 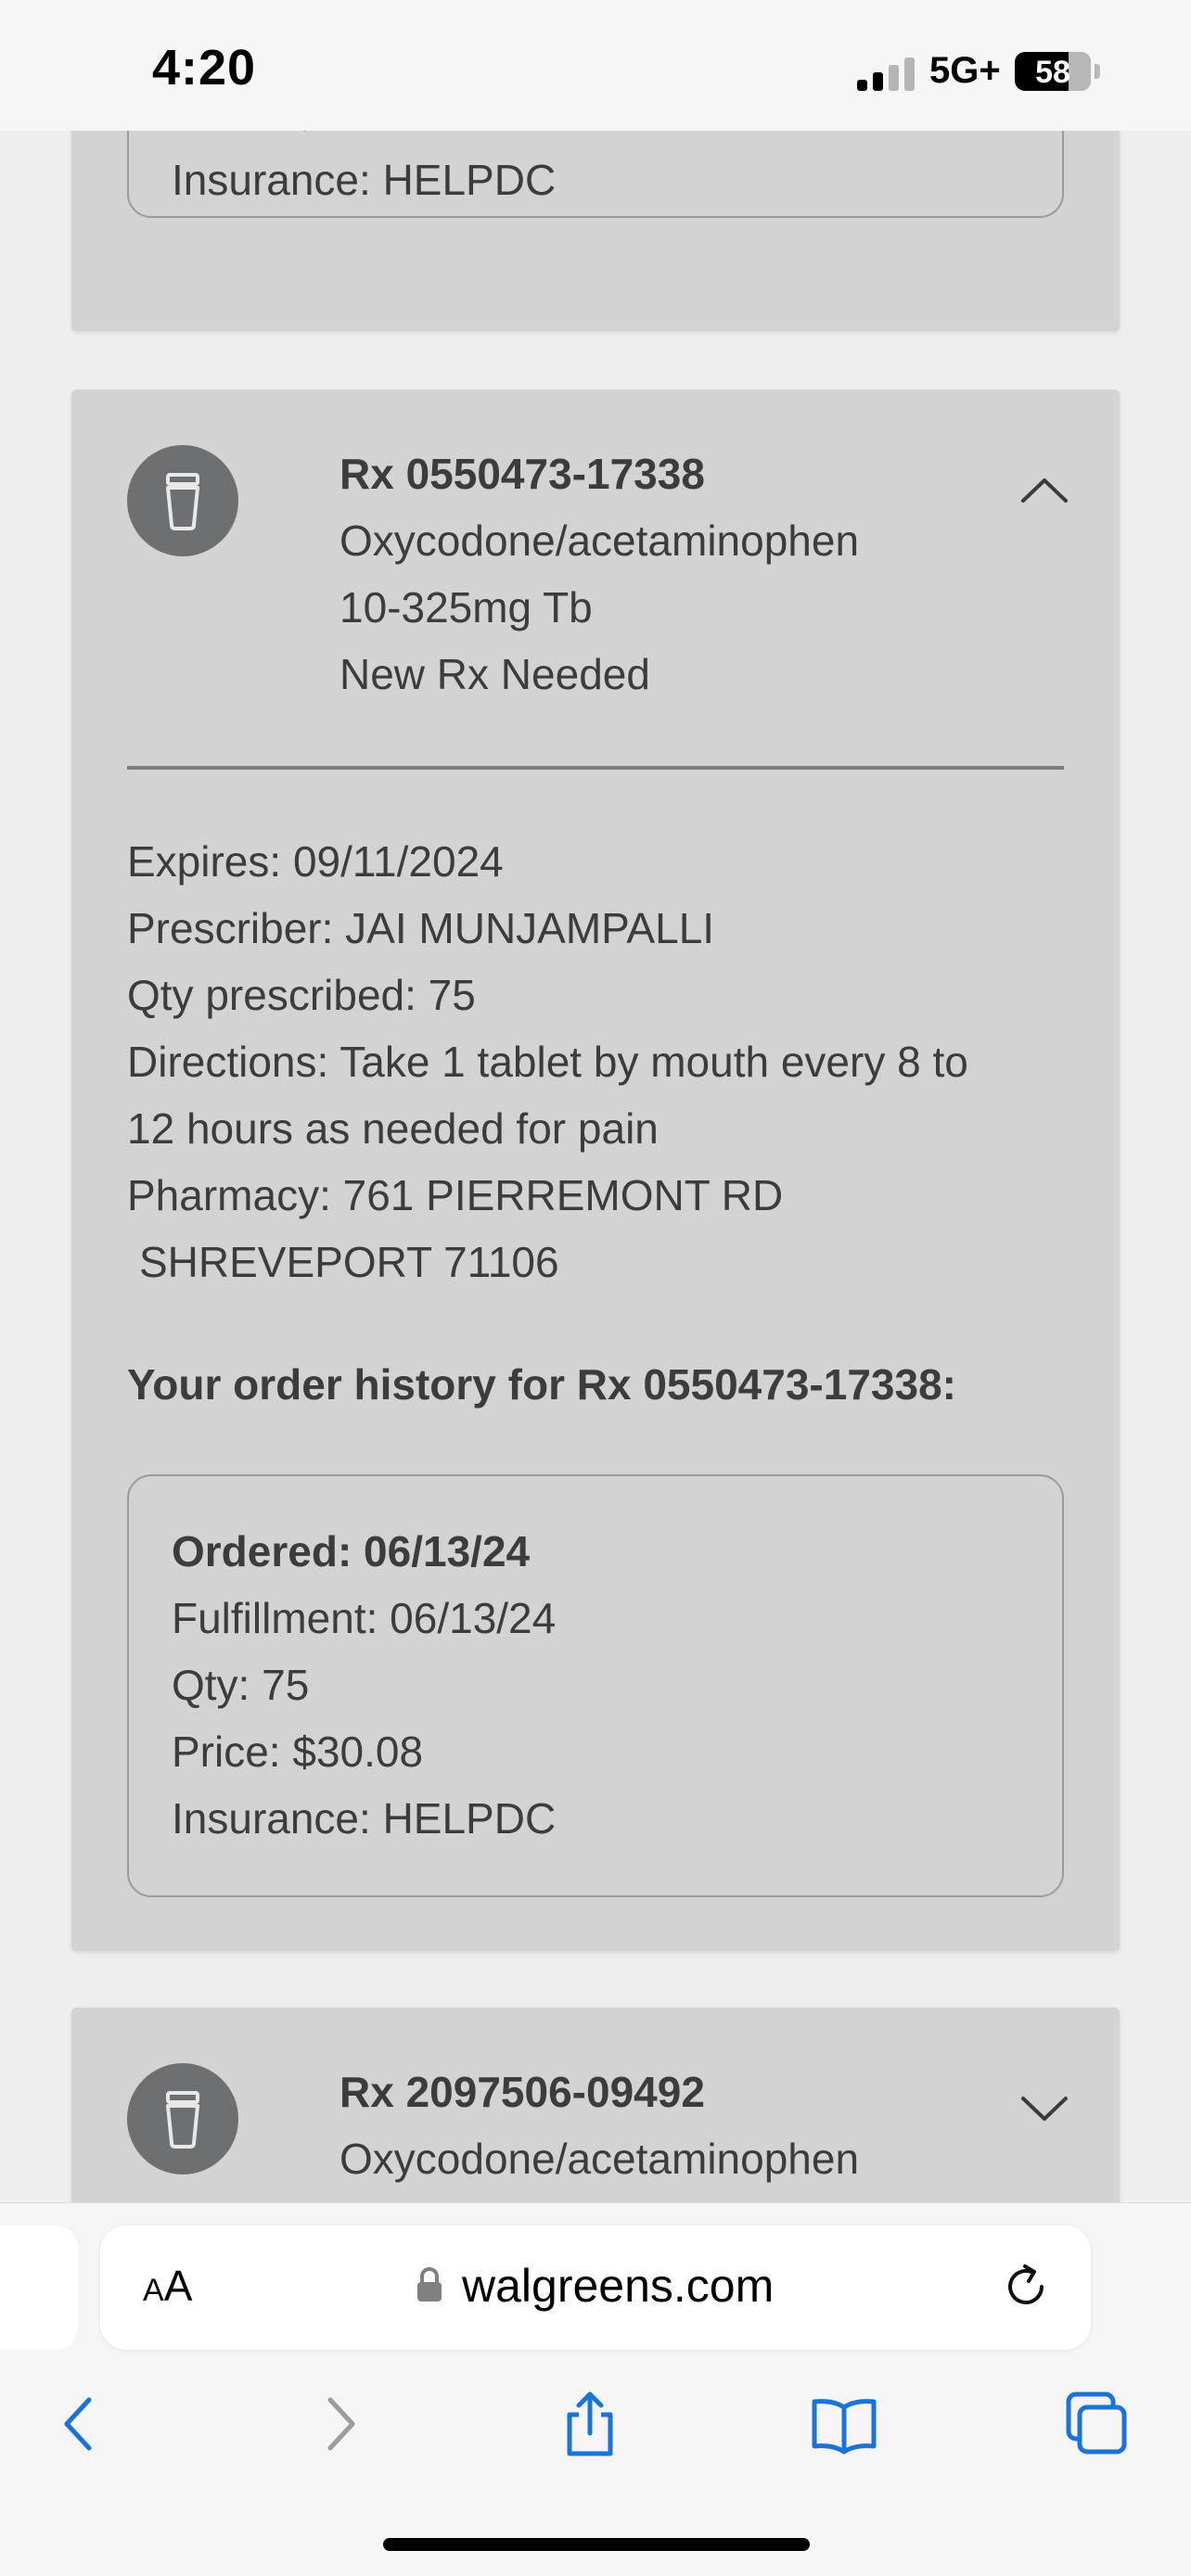 I want to click on history-price: Price: $30.08, so click(x=298, y=1752).